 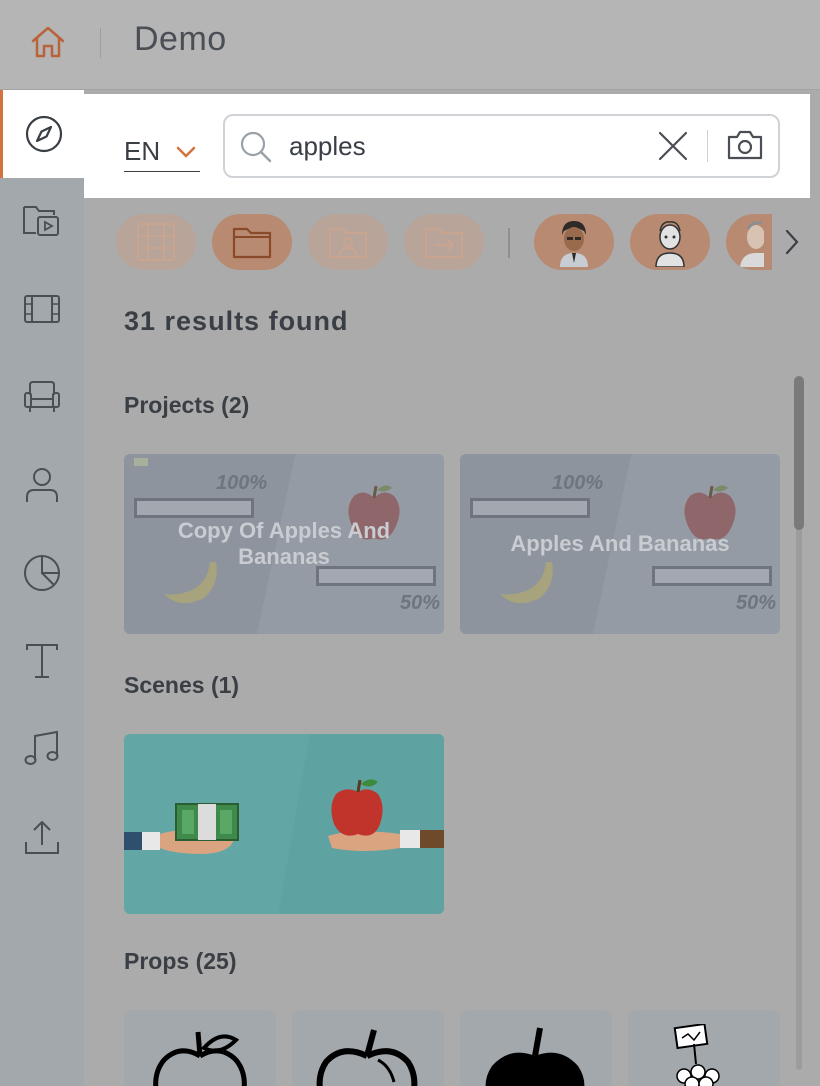 I want to click on text-icon, so click(x=42, y=661).